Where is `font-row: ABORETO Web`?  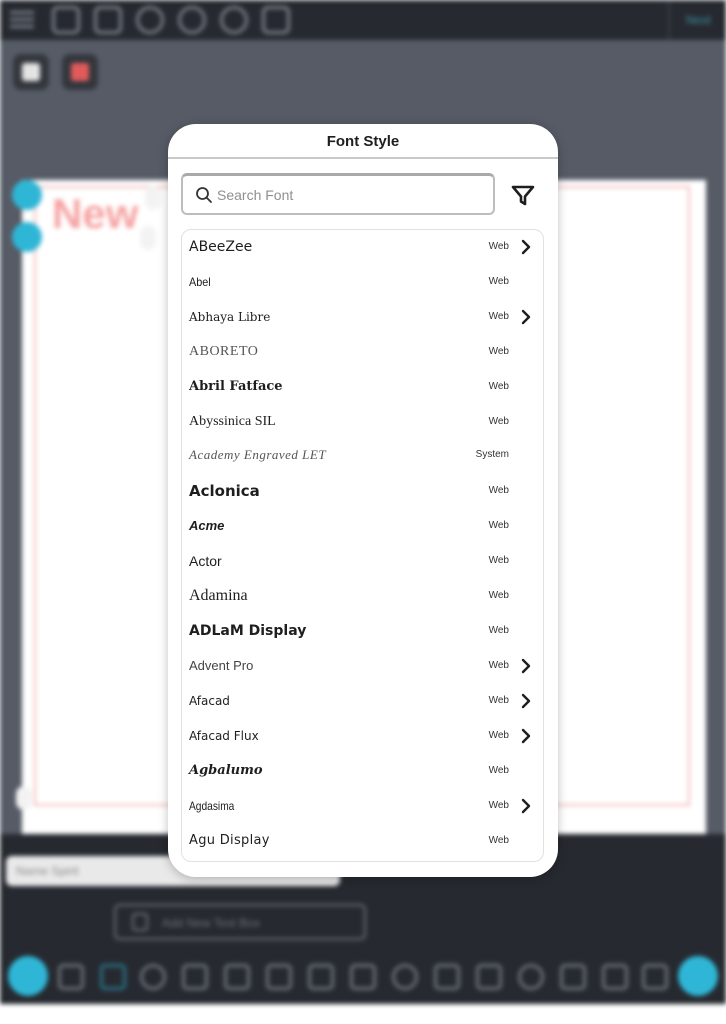 font-row: ABORETO Web is located at coordinates (362, 352).